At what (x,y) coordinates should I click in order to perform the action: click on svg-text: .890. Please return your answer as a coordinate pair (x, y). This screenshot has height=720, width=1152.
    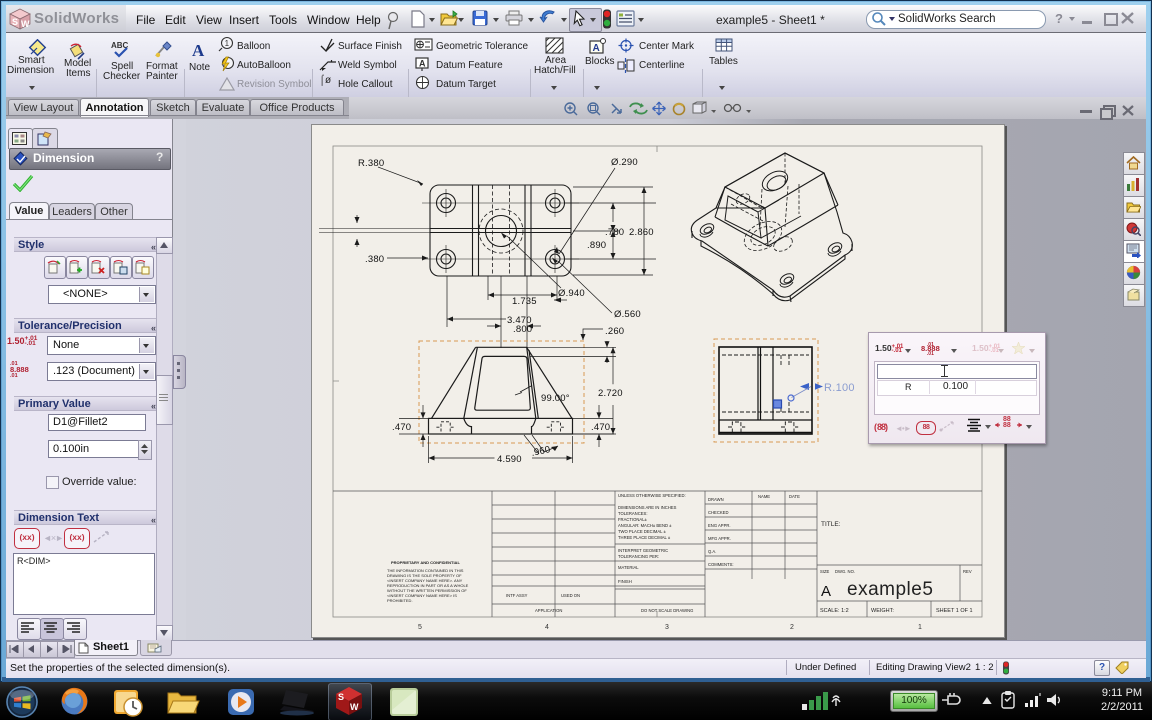
    Looking at the image, I should click on (596, 245).